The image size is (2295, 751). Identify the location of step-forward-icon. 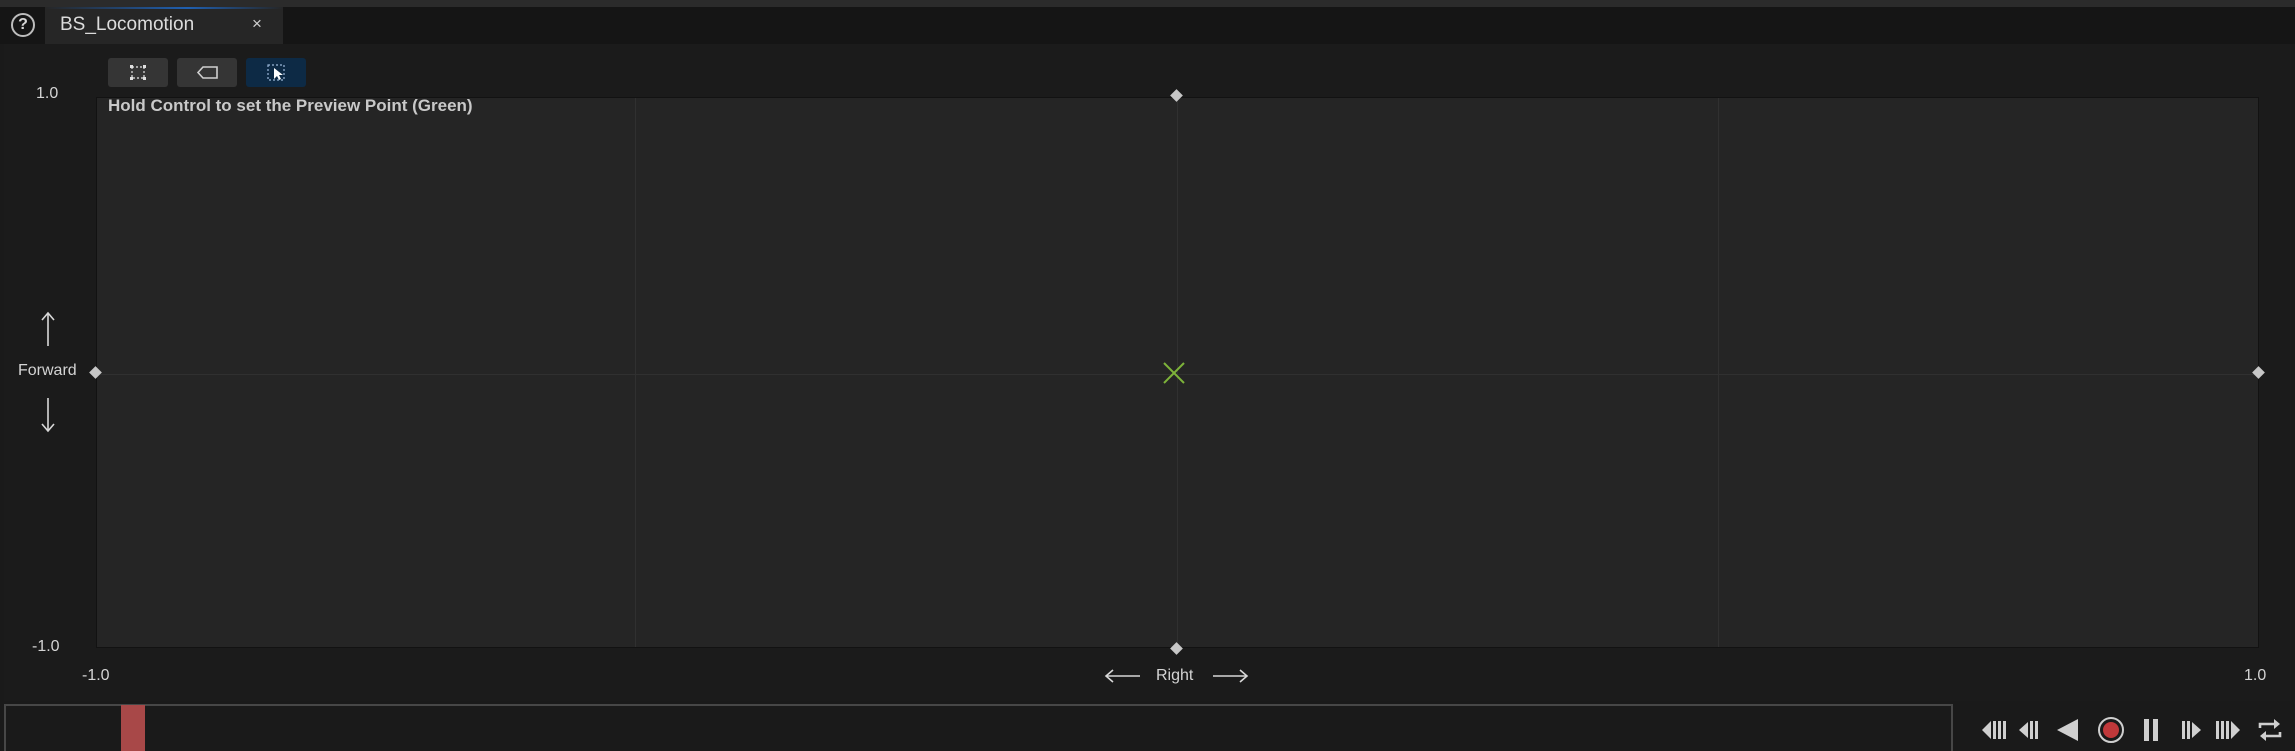
(2191, 730).